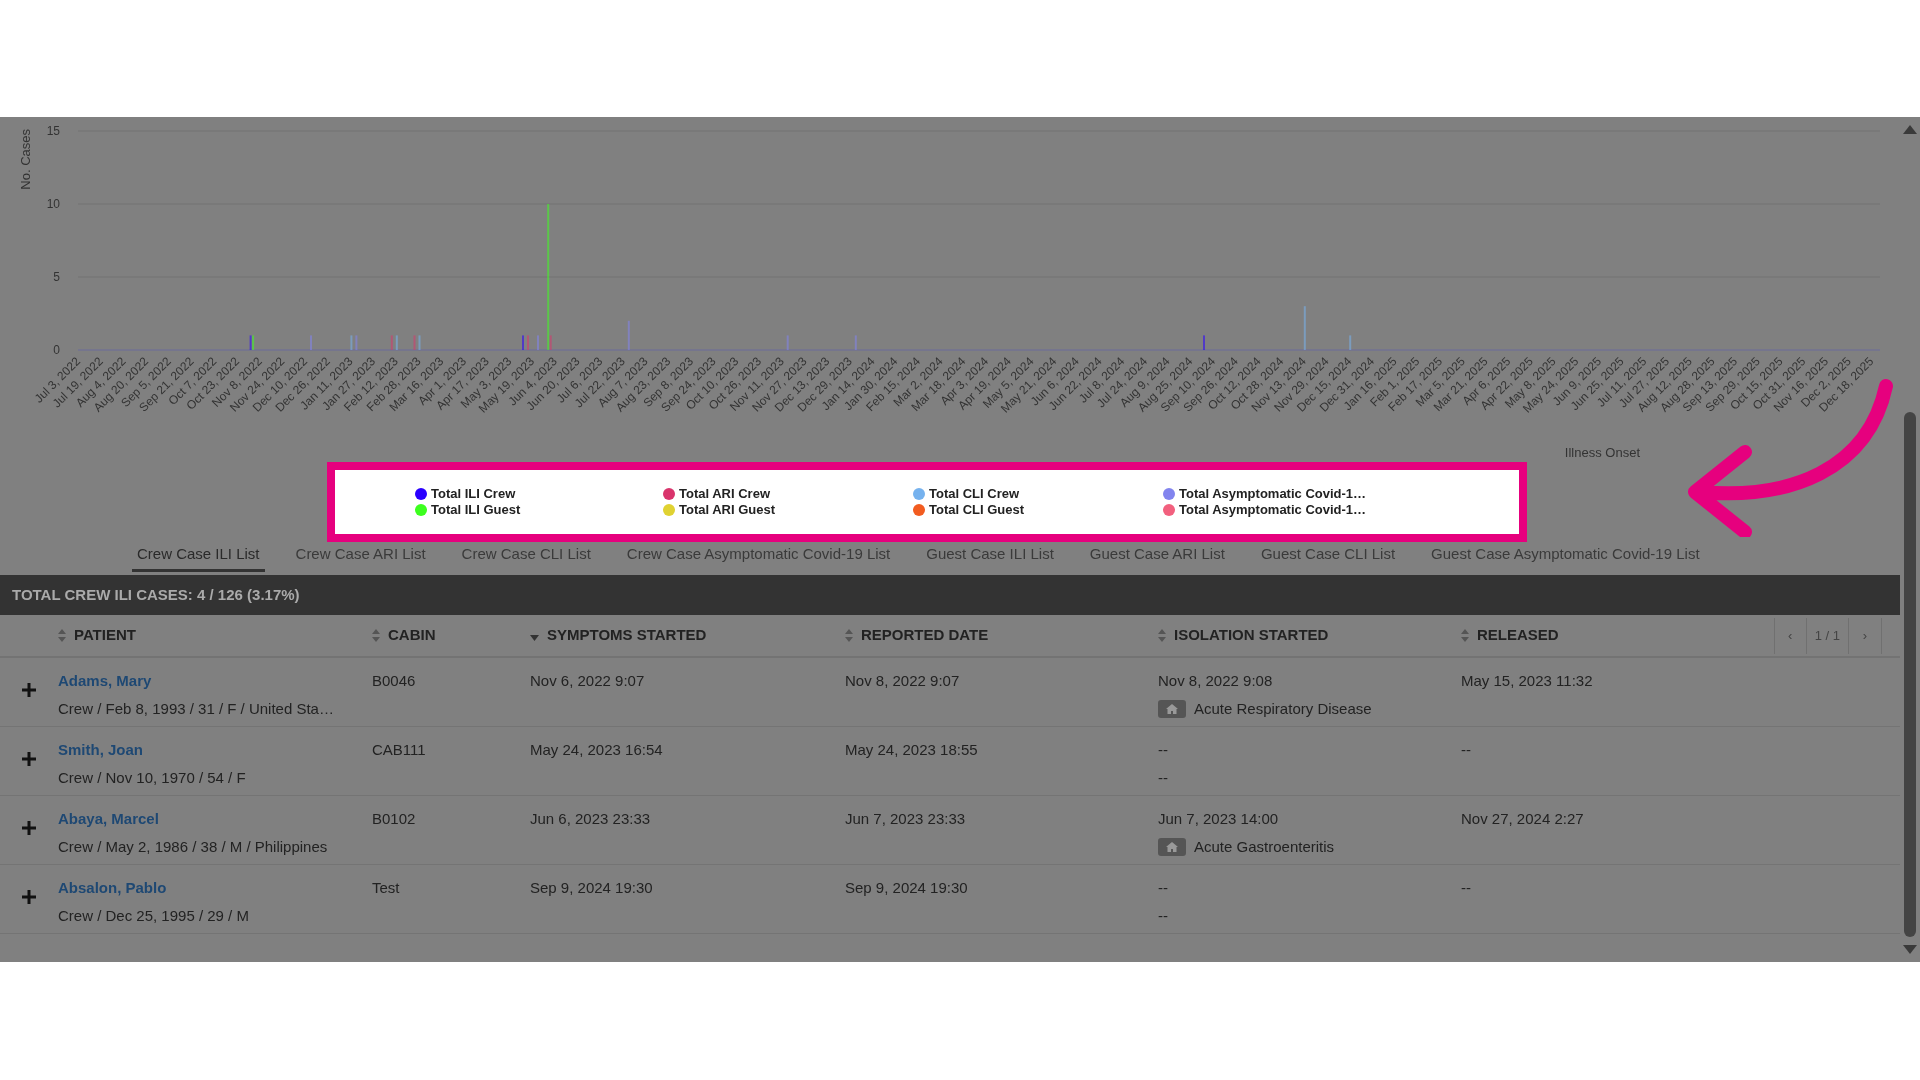  Describe the element at coordinates (1283, 708) in the screenshot. I see `isolation-reason: Acute Respiratory Disease` at that location.